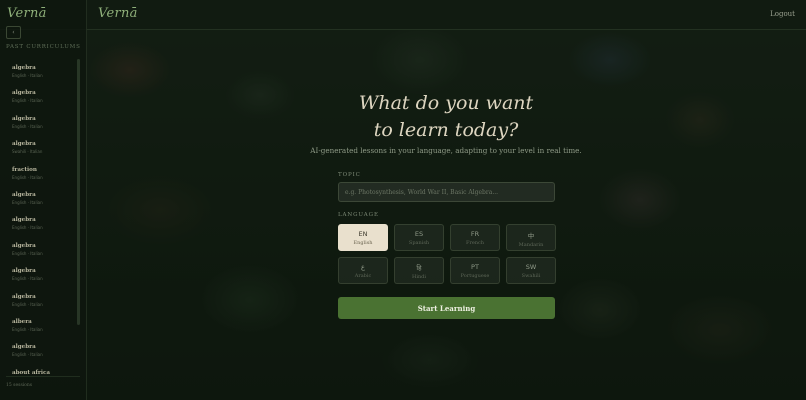  I want to click on page-title-line-2: to learn today?, so click(446, 130).